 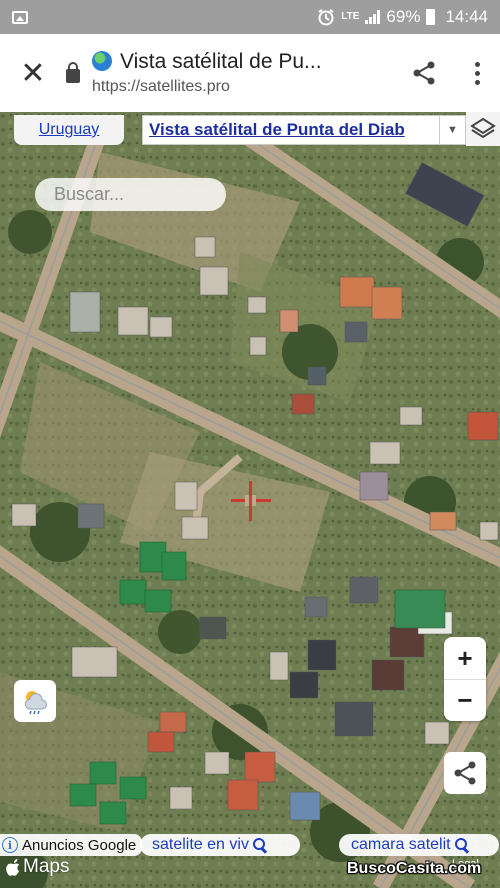 I want to click on zoom-control: + −, so click(x=465, y=679).